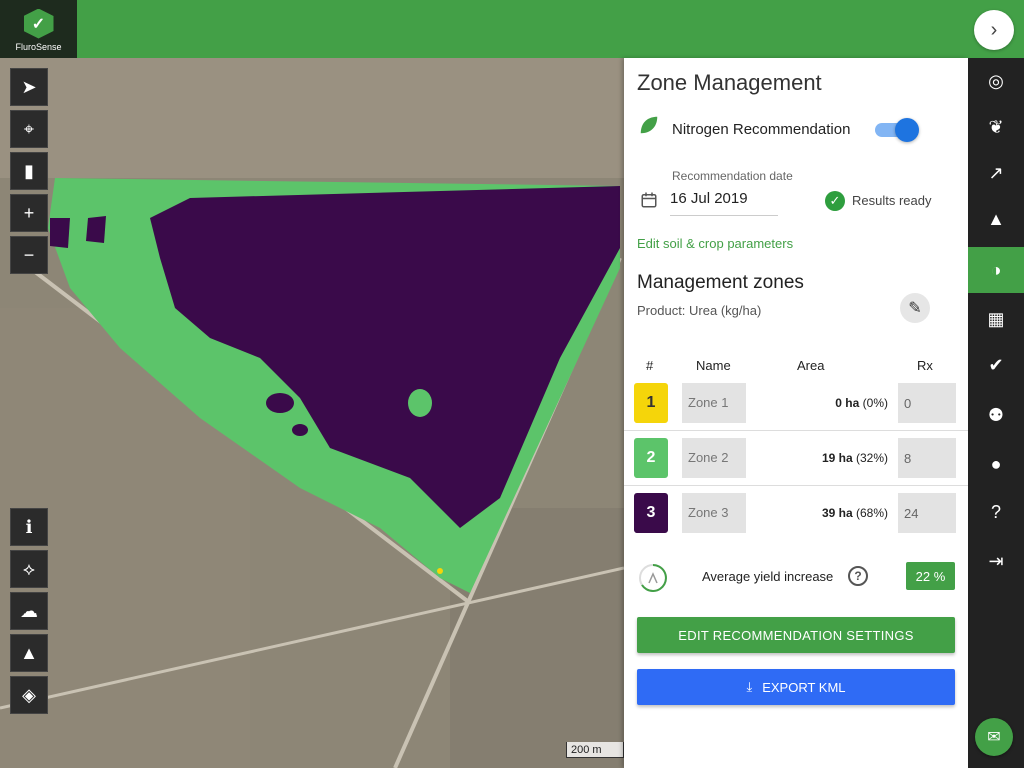 Image resolution: width=1024 pixels, height=768 pixels. I want to click on info-icon: ℹ, so click(29, 527).